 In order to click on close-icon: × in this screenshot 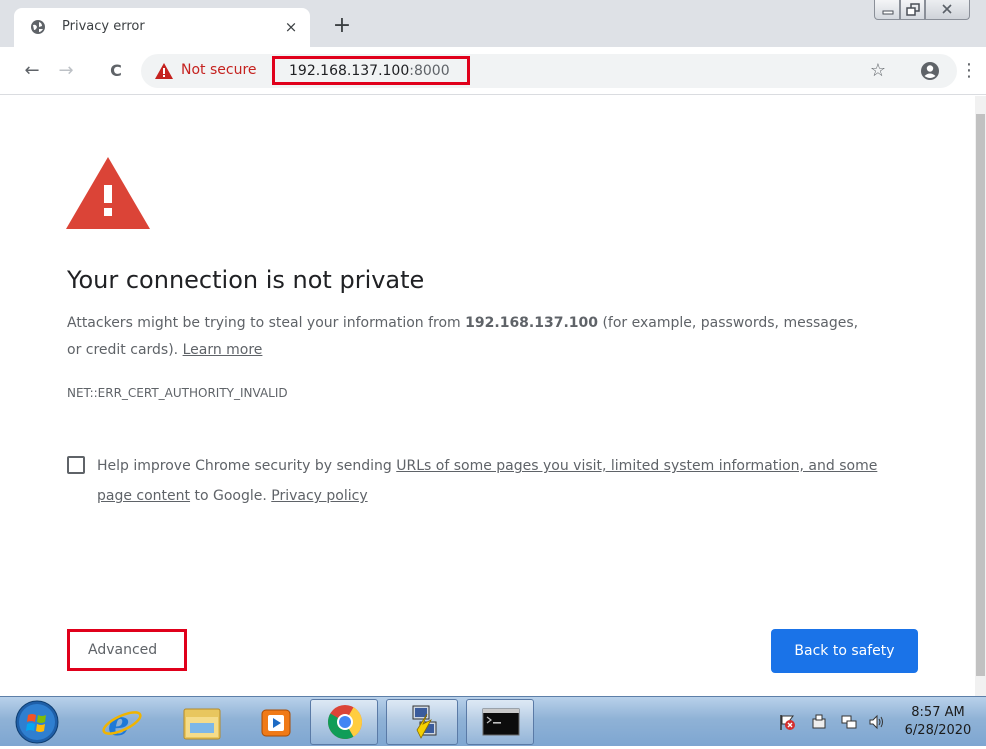, I will do `click(291, 27)`.